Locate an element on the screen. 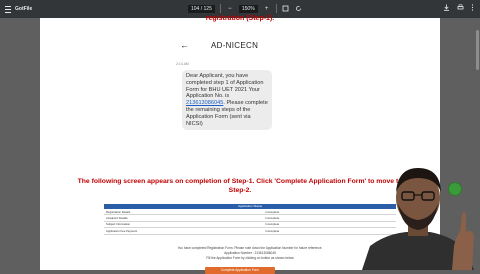  rotate-icon is located at coordinates (299, 9).